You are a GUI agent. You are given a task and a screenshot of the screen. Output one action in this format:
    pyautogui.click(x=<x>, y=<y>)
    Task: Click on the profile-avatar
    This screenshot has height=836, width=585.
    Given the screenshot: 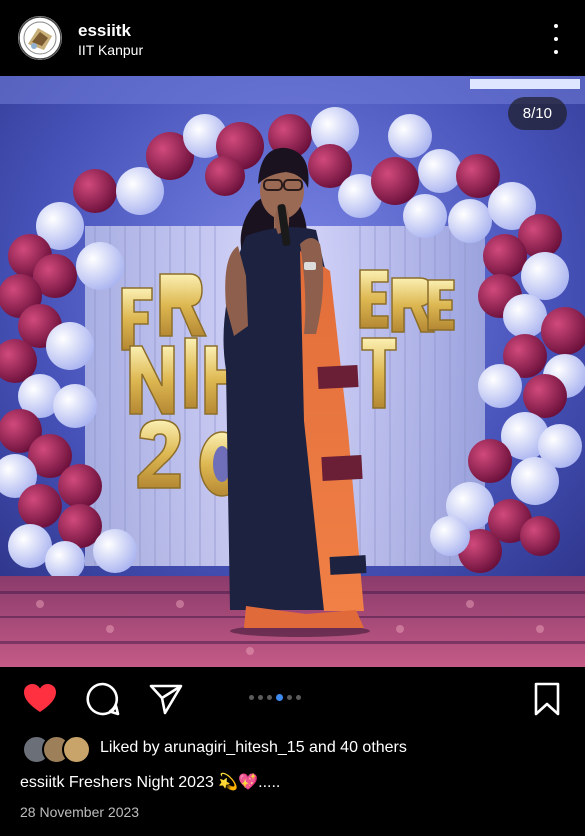 What is the action you would take?
    pyautogui.click(x=40, y=38)
    